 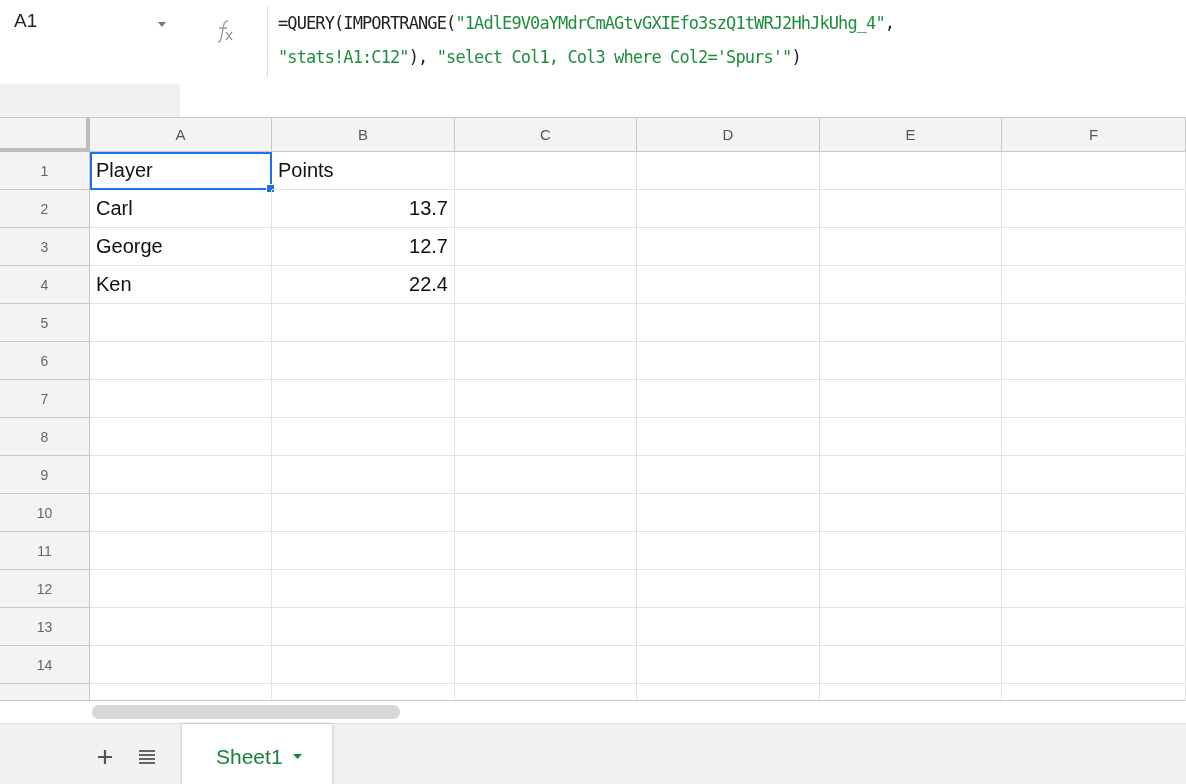 I want to click on table-cell: 12.7, so click(x=363, y=247).